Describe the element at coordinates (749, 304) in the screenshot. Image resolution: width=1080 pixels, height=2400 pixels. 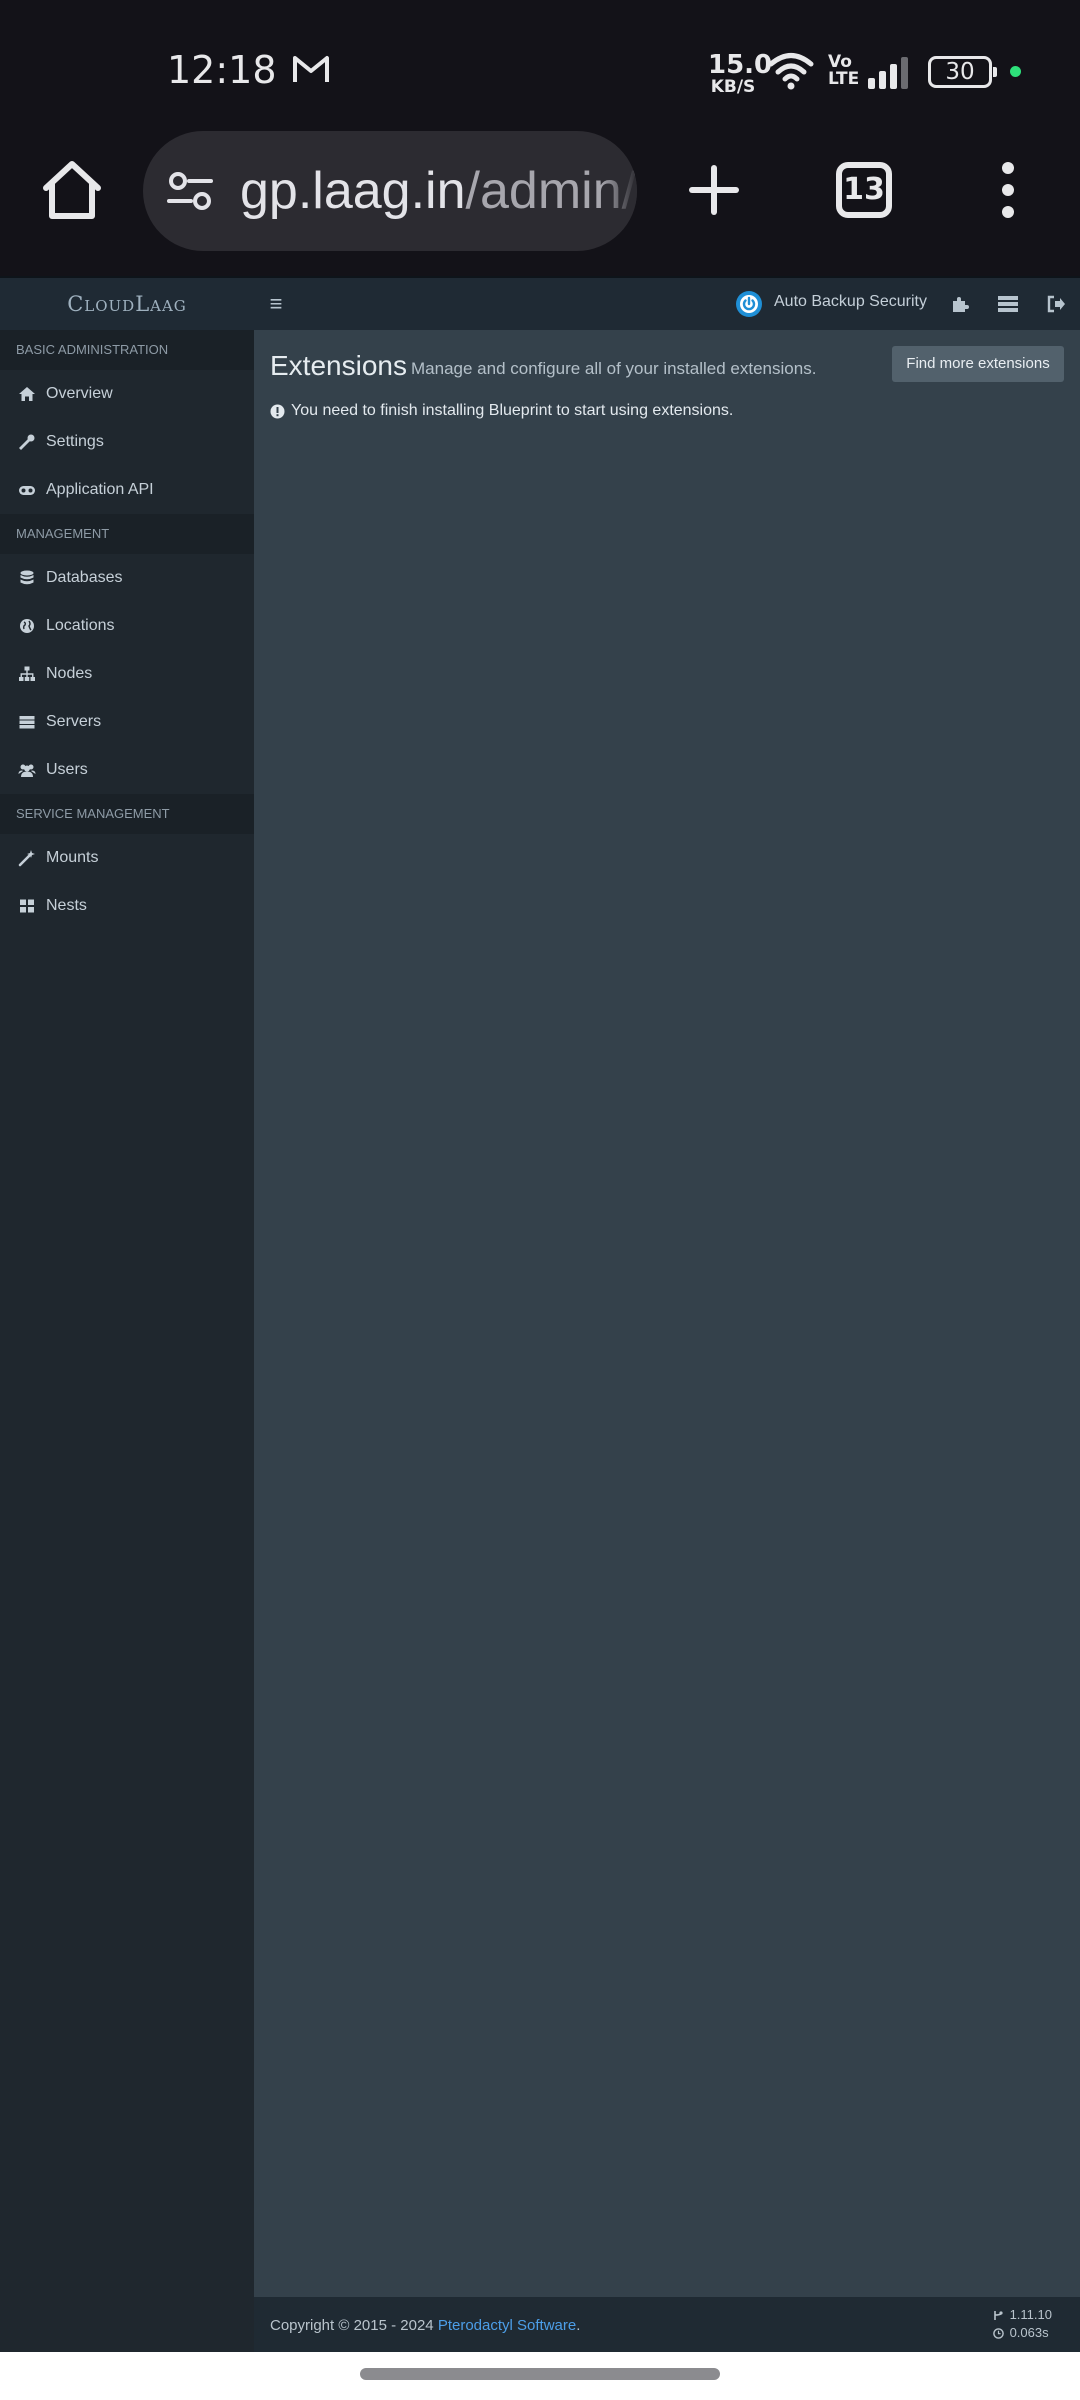
I see `power-icon` at that location.